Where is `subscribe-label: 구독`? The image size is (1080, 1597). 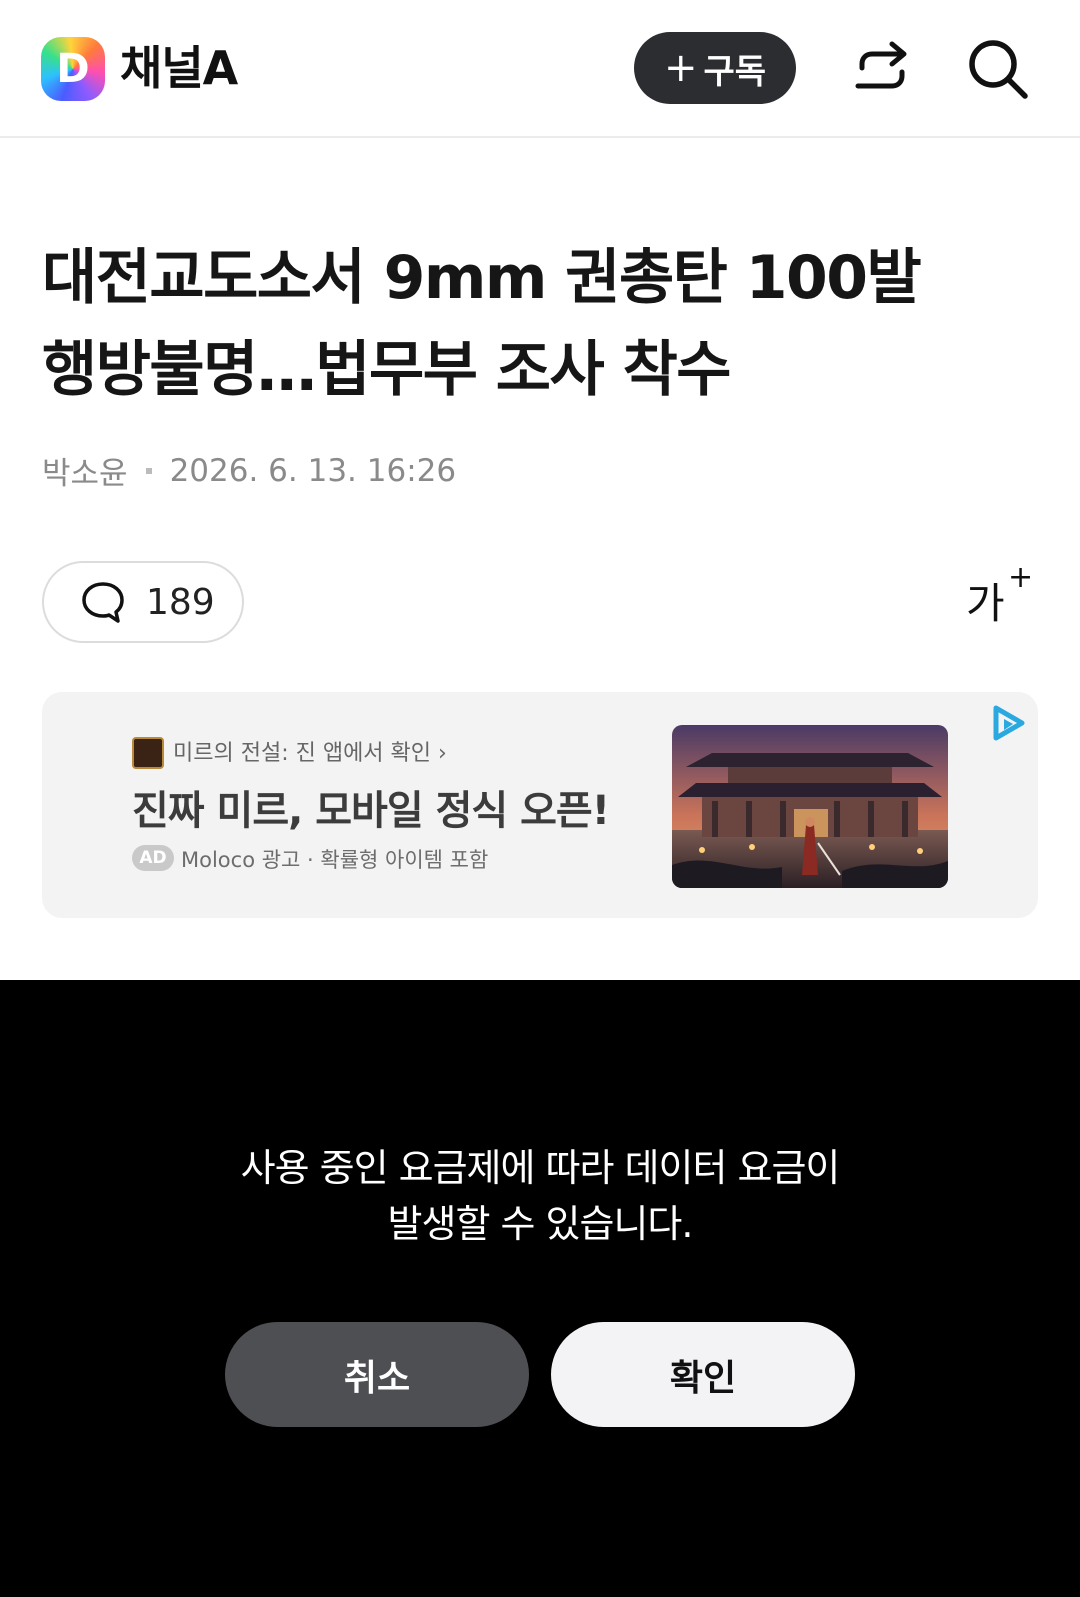
subscribe-label: 구독 is located at coordinates (735, 71).